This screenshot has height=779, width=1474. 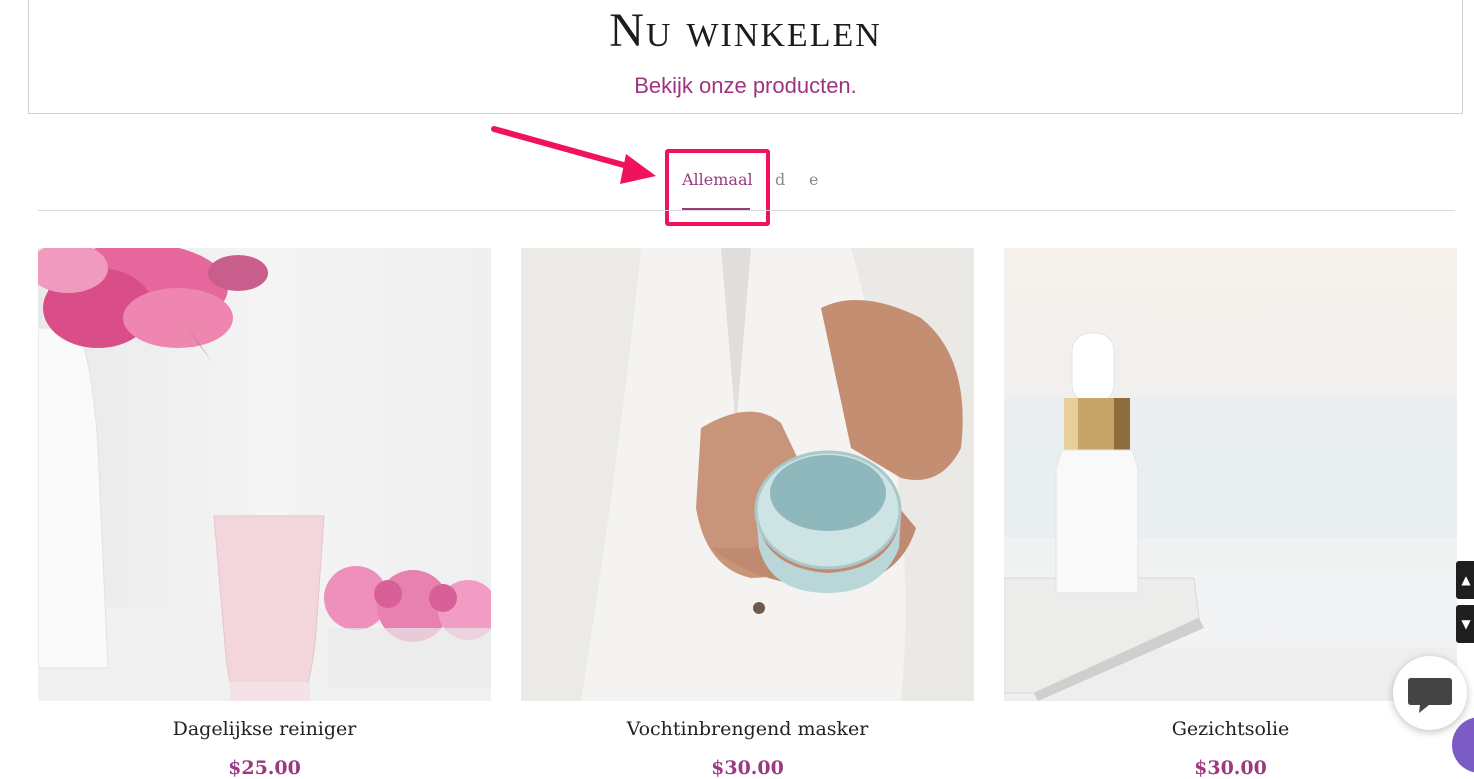 I want to click on tab-e: e, so click(x=813, y=179).